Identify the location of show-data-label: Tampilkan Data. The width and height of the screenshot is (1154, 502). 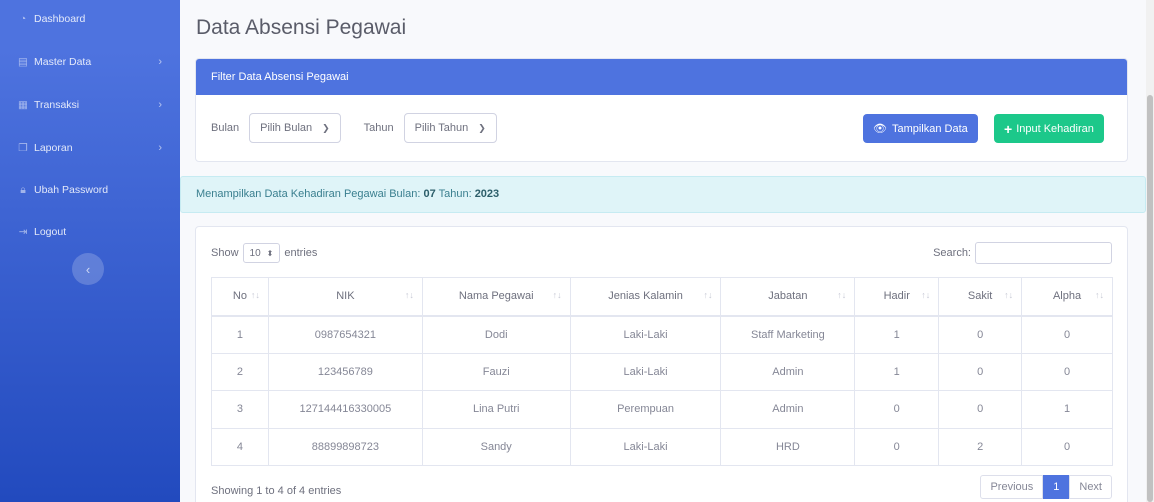
(929, 128).